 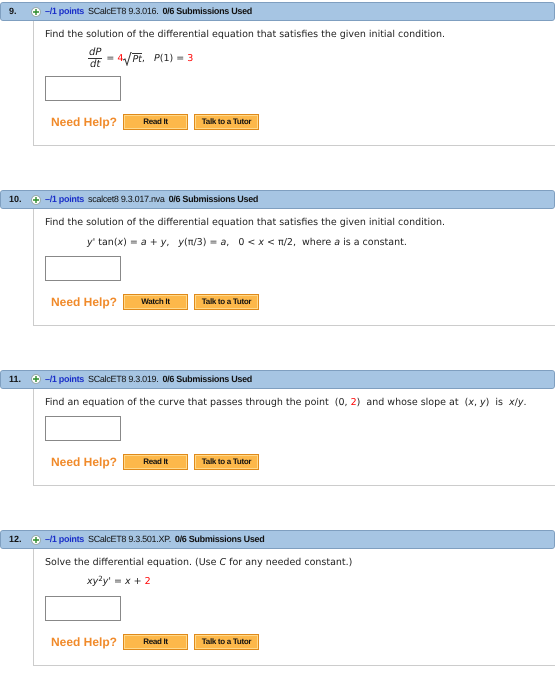 I want to click on question-number: 9., so click(x=13, y=11).